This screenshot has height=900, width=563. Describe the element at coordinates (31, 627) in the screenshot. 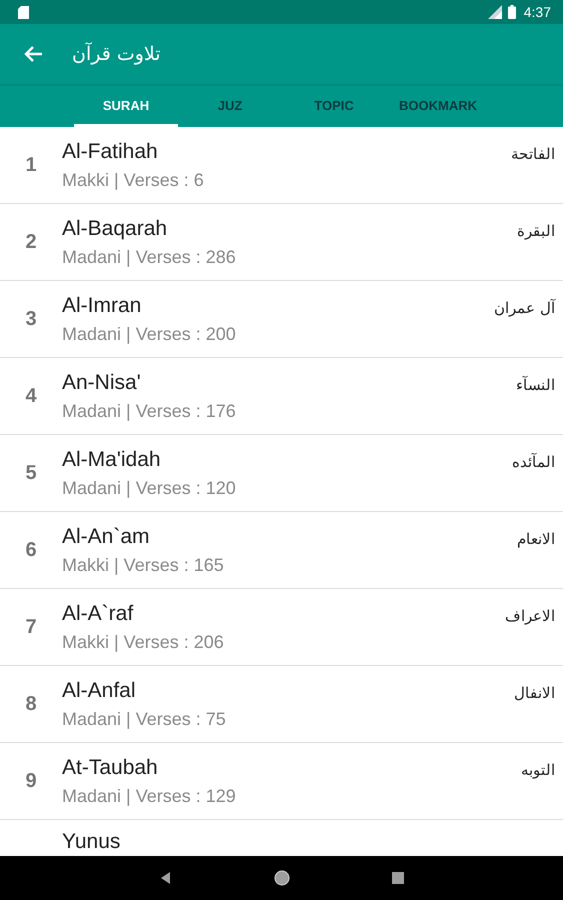

I see `surah-number: 7` at that location.